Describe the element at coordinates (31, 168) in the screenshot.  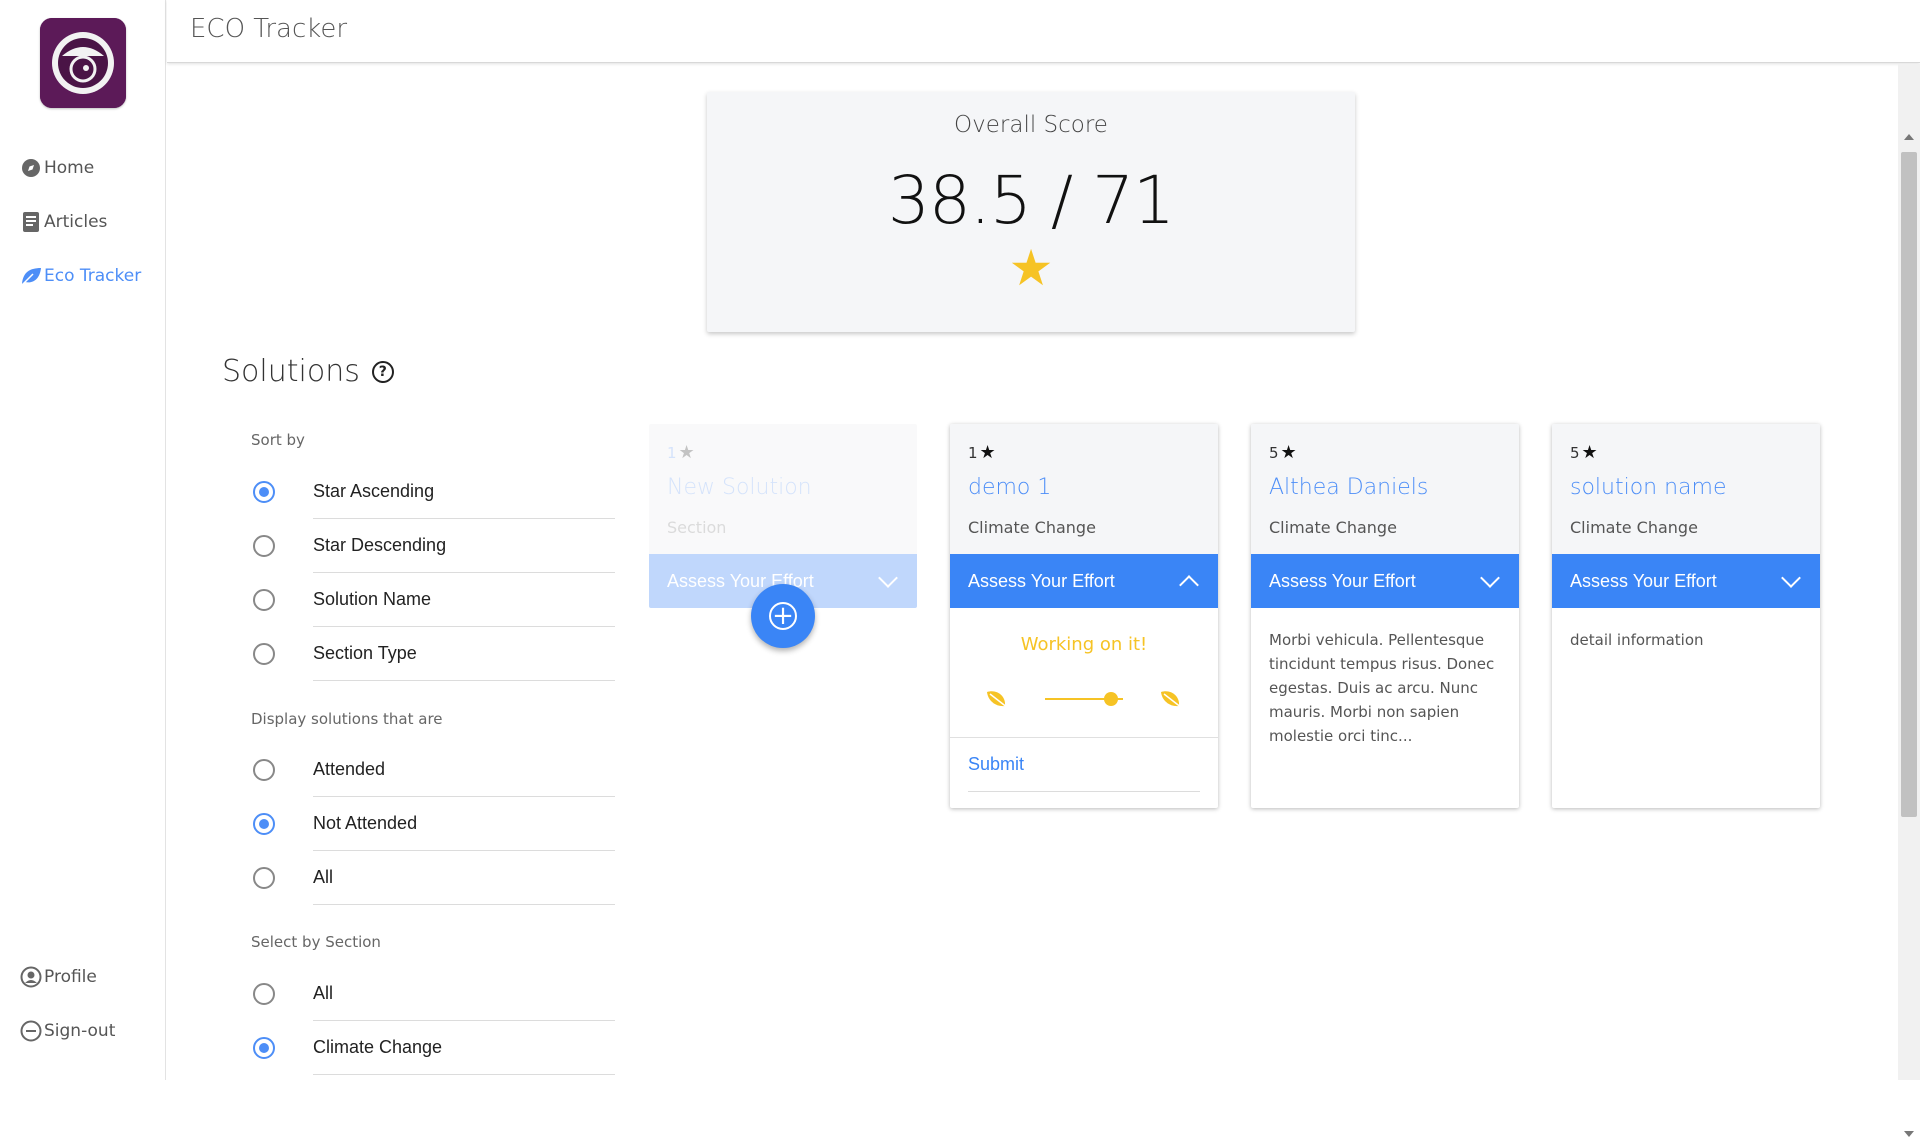
I see `compass-icon` at that location.